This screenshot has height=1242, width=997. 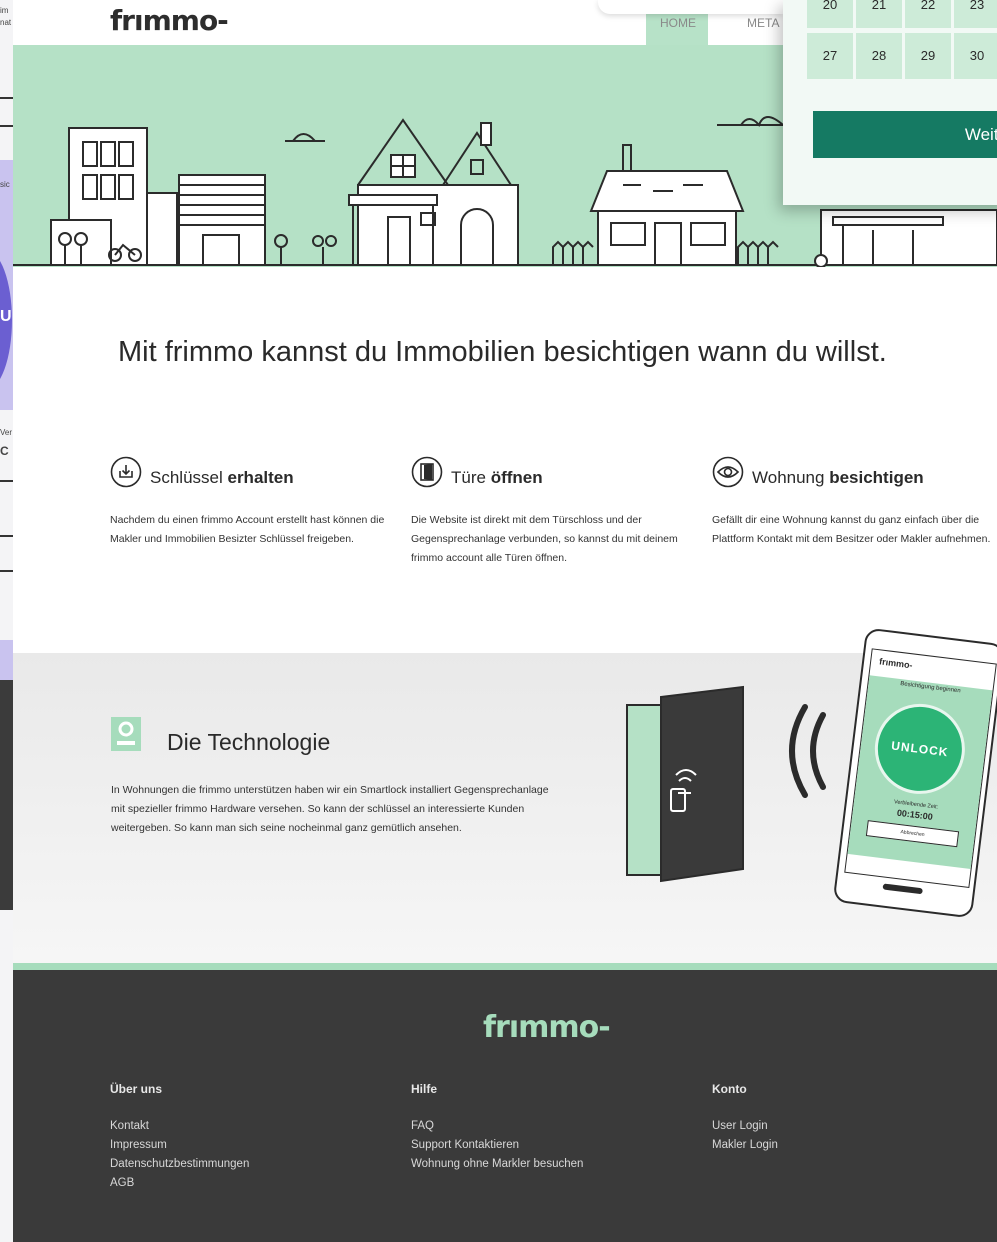 What do you see at coordinates (807, 751) in the screenshot?
I see `signal-waves-icon` at bounding box center [807, 751].